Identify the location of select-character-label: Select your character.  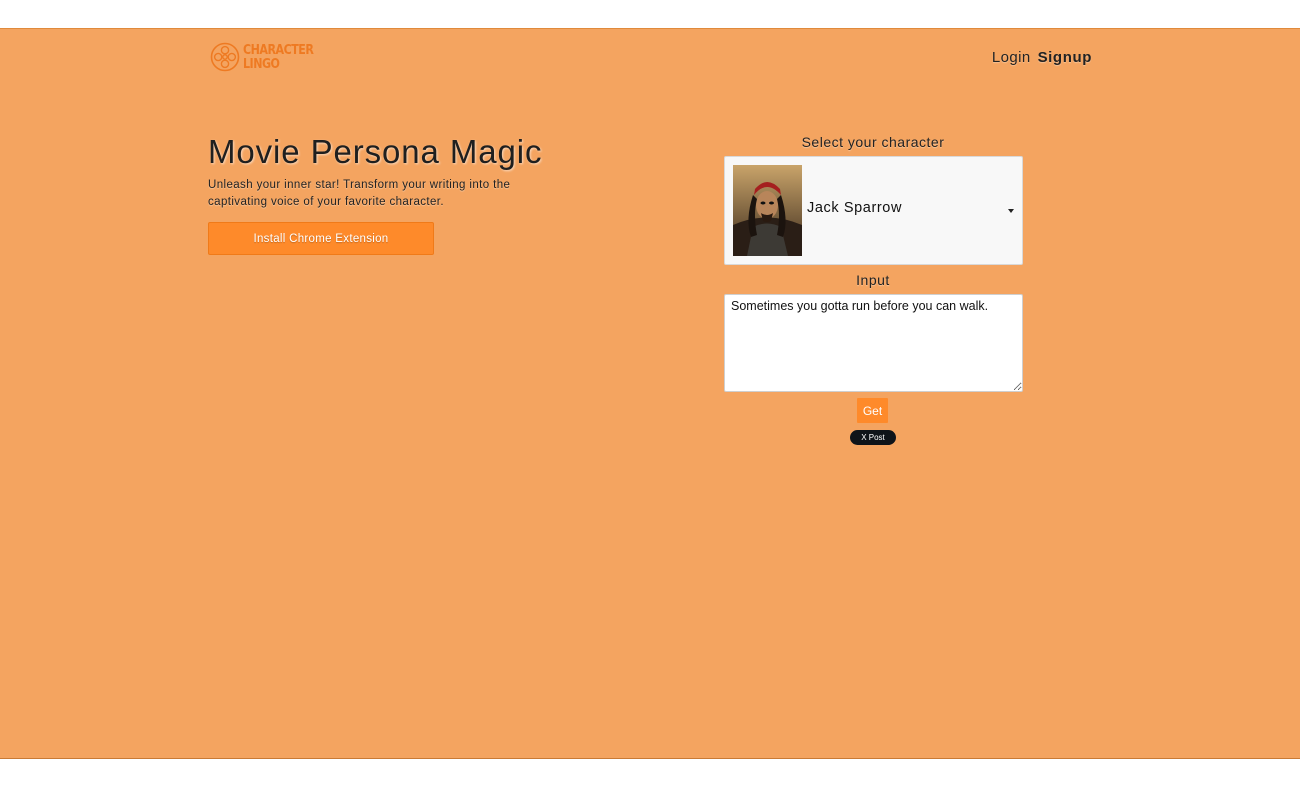
(873, 142).